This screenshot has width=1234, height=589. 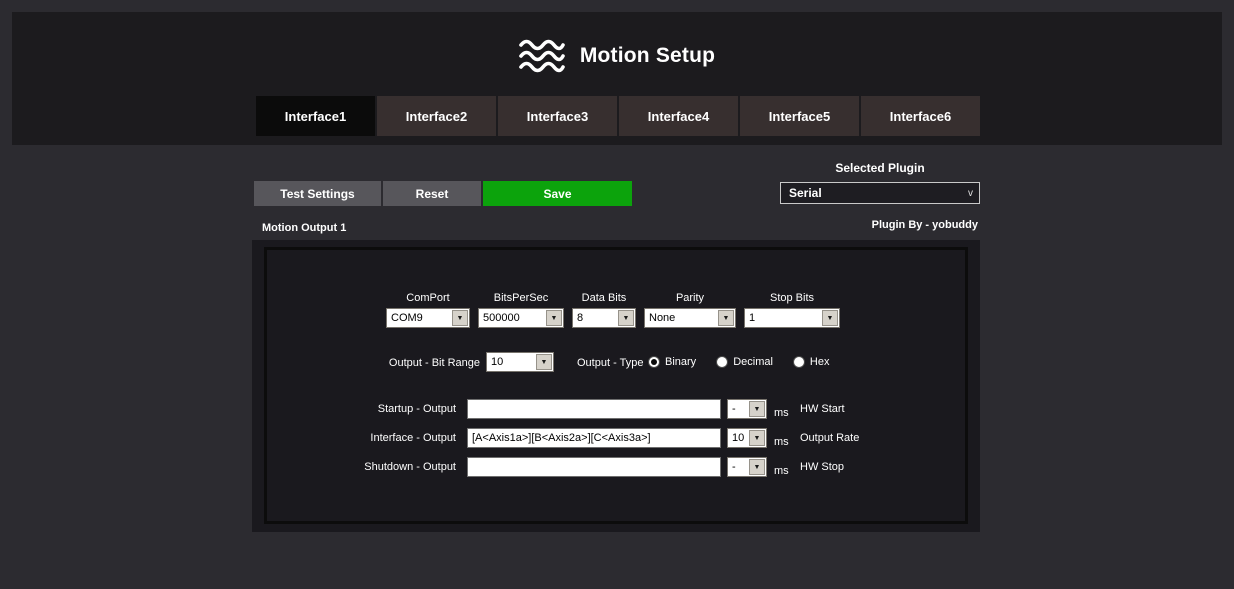 What do you see at coordinates (413, 438) in the screenshot?
I see `interface-output-label: Interface - Output` at bounding box center [413, 438].